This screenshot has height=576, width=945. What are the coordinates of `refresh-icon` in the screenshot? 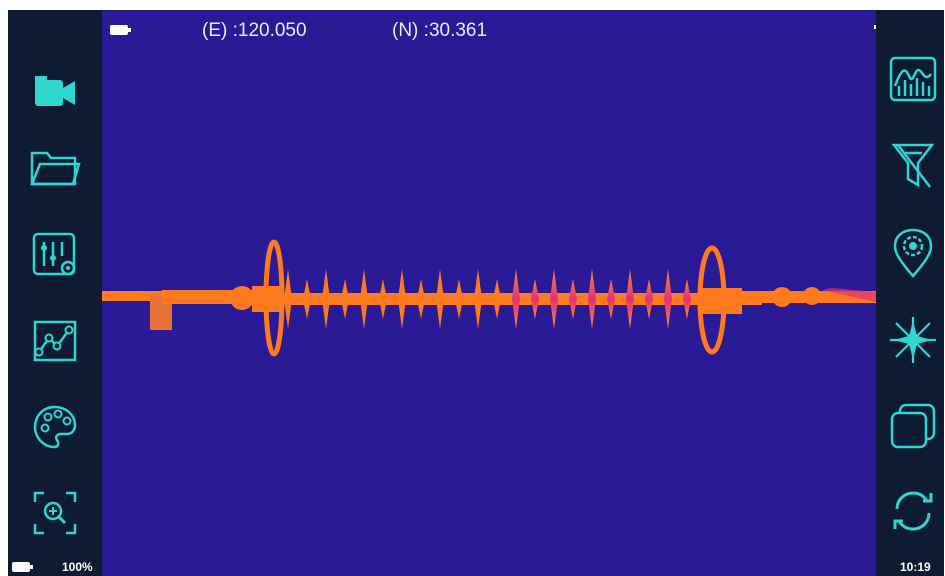 It's located at (913, 511).